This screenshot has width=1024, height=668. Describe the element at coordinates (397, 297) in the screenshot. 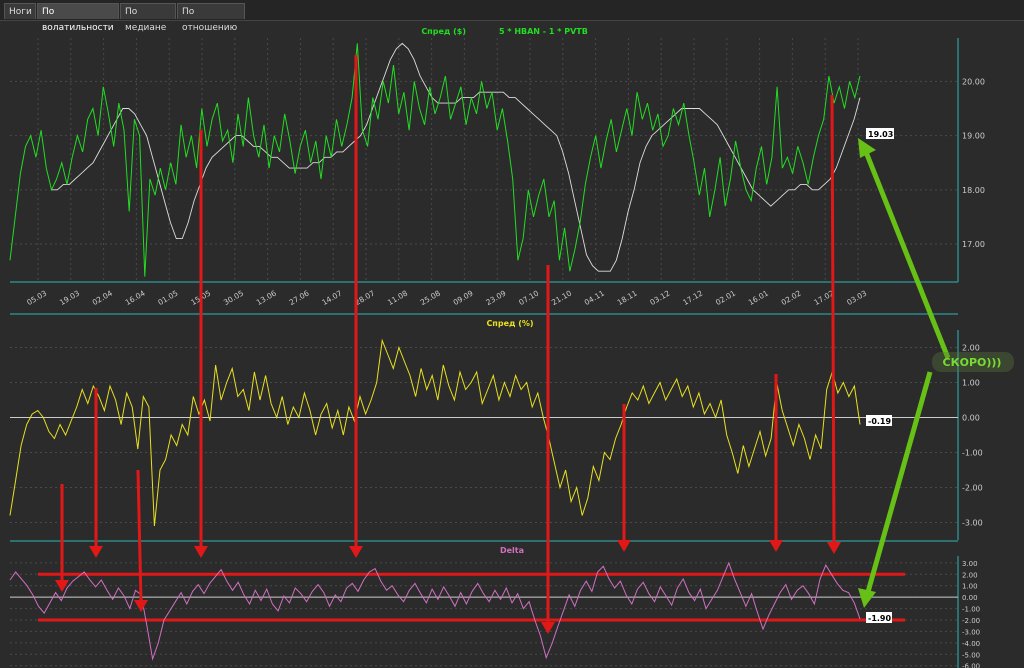

I see `x-tick-label: 11.08` at that location.